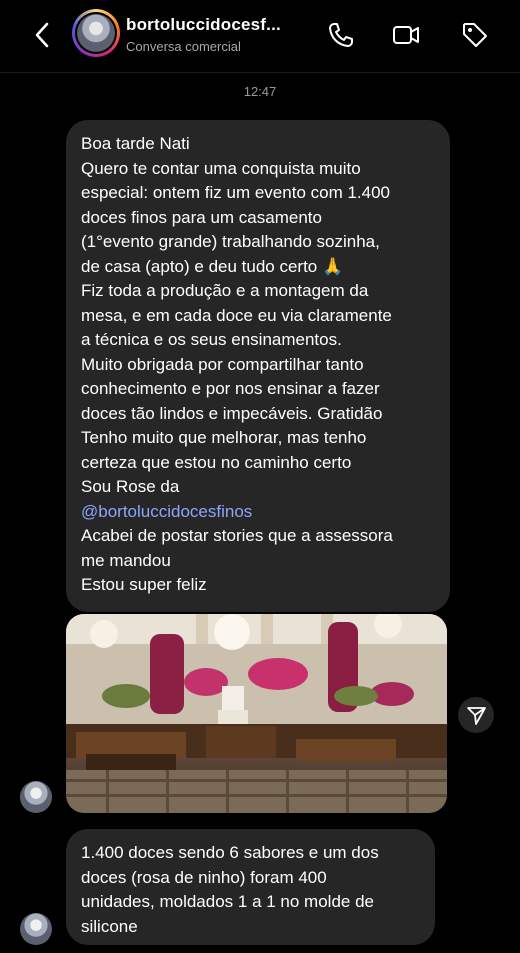 The width and height of the screenshot is (520, 953). What do you see at coordinates (341, 35) in the screenshot?
I see `phone-icon` at bounding box center [341, 35].